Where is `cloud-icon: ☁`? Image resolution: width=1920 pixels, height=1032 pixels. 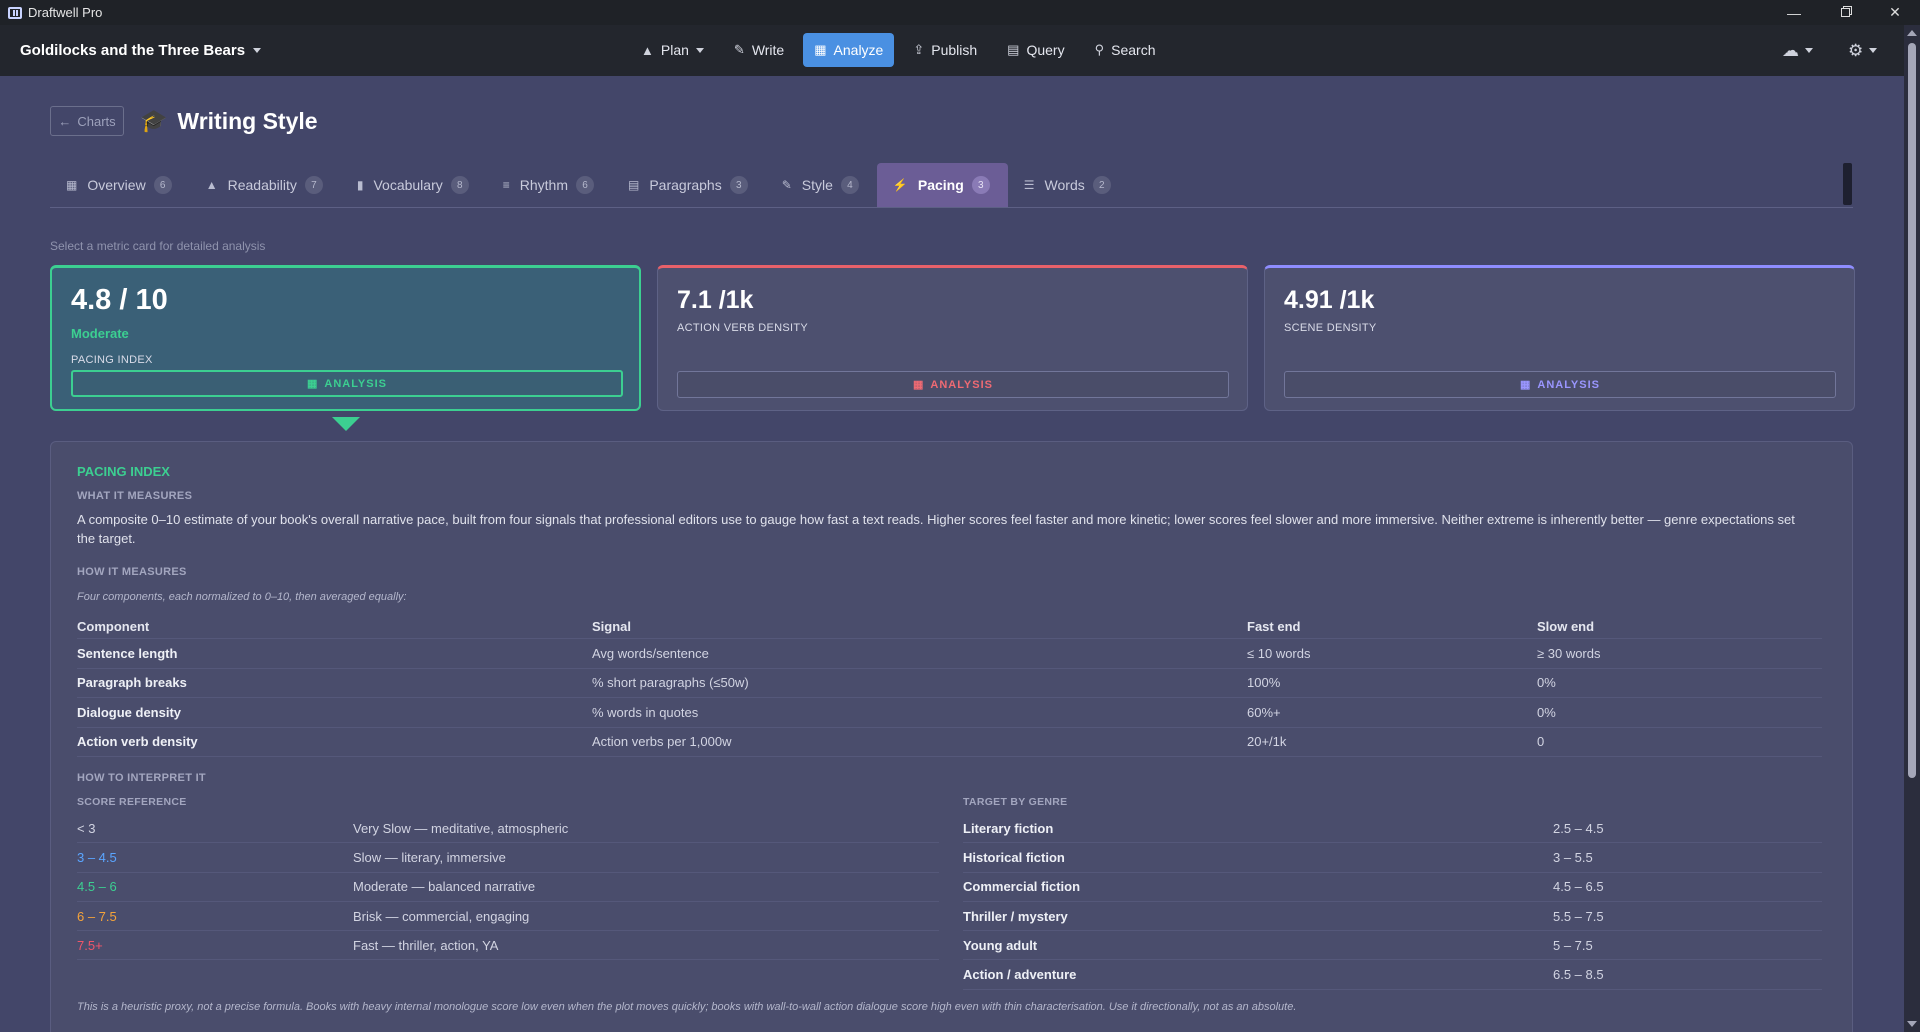
cloud-icon: ☁ is located at coordinates (1790, 50).